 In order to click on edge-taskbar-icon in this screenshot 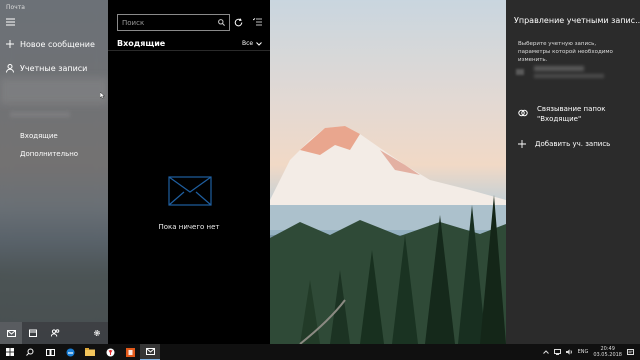, I will do `click(70, 352)`.